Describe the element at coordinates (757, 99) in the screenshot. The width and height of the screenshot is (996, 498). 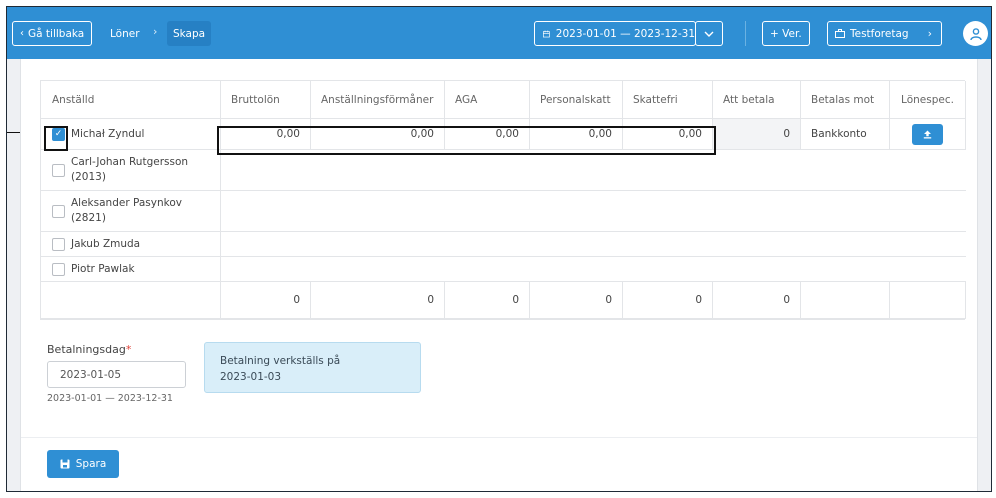
I see `col-header-att-betala: Att betala` at that location.